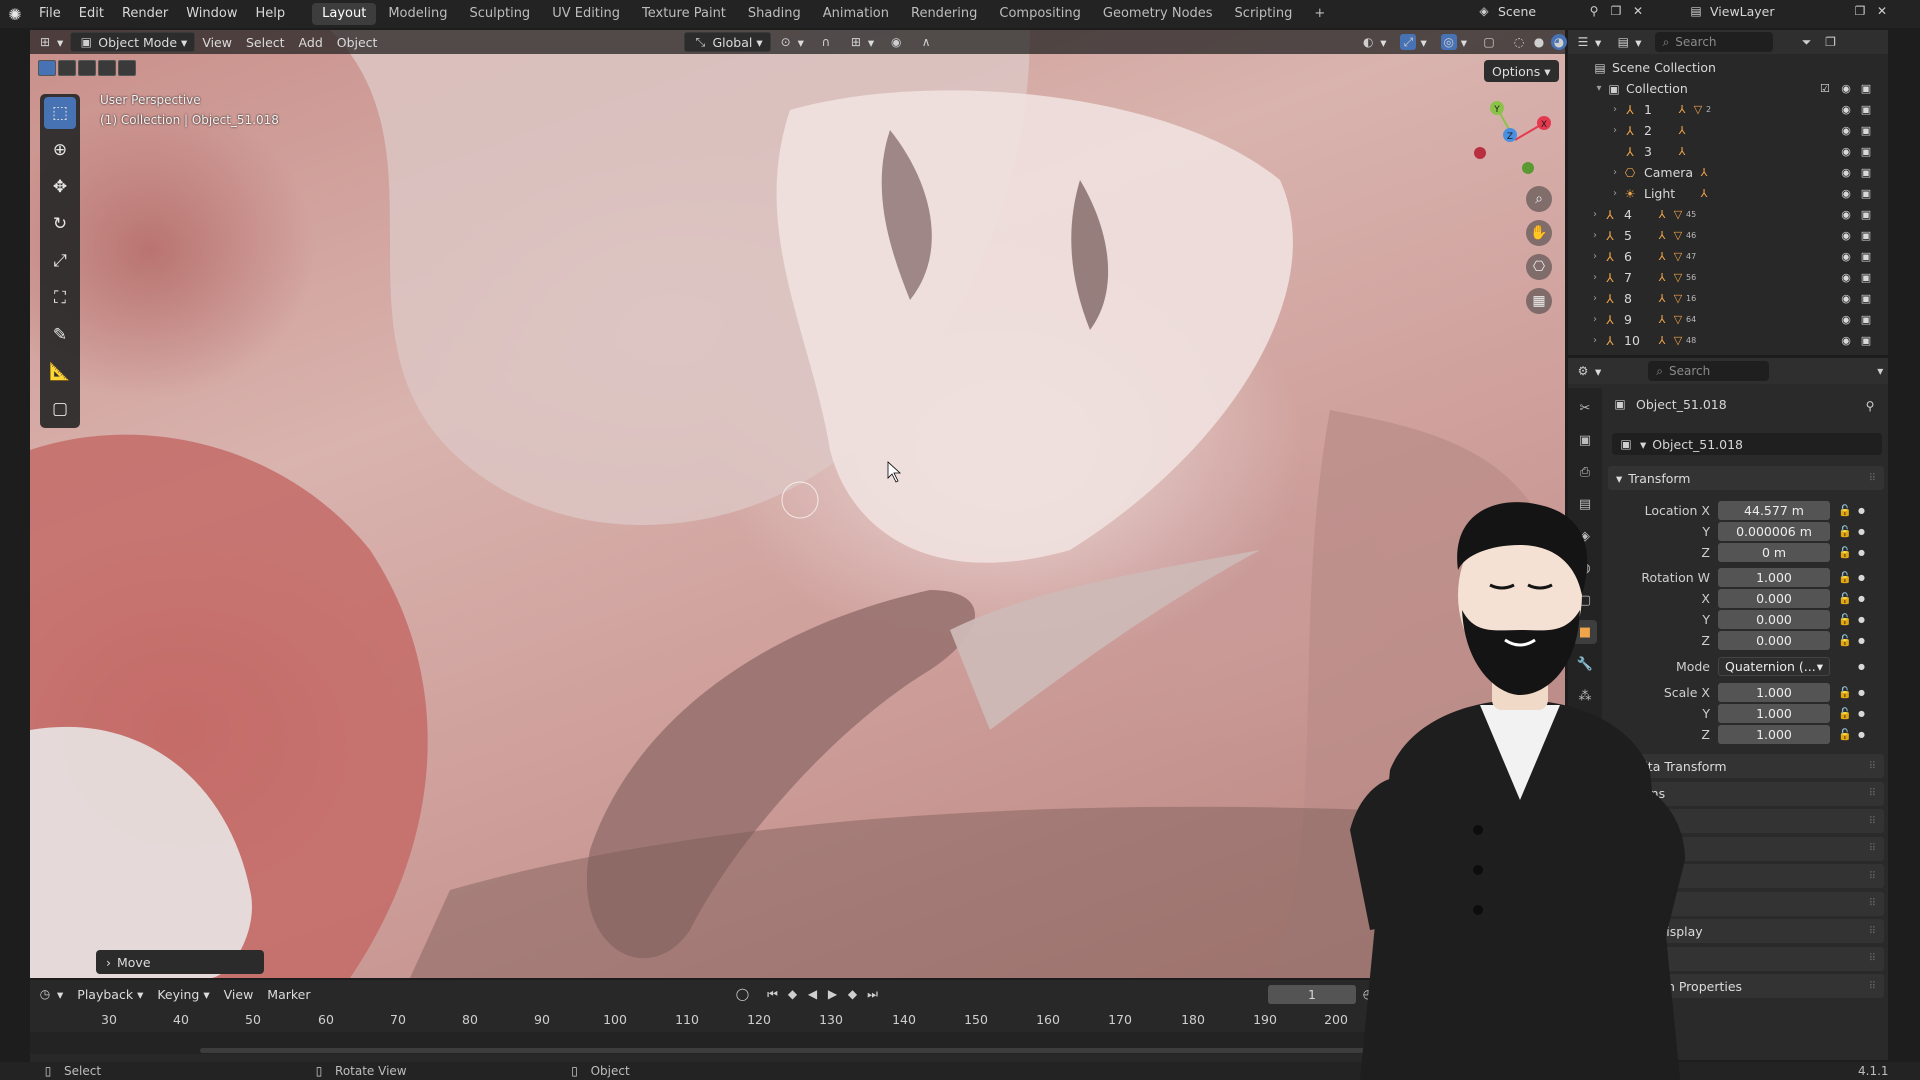 The width and height of the screenshot is (1920, 1080). I want to click on outliner-item: › ⅄ 7 ⅄ ▽ 56 ◉ ▣, so click(1728, 277).